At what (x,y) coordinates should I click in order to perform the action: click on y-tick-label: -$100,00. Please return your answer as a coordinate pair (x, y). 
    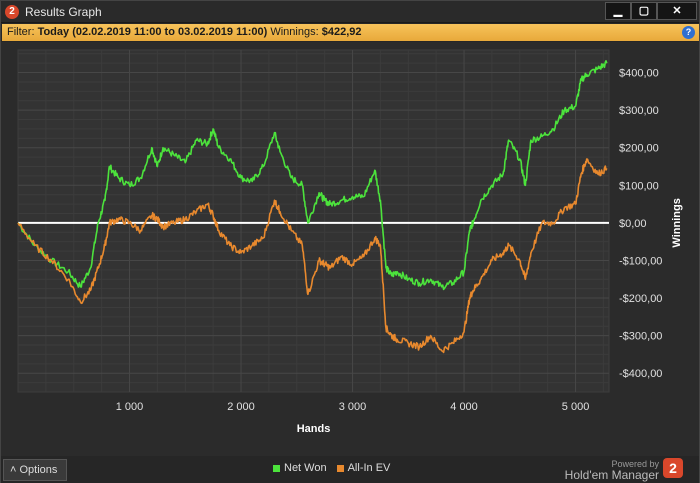
    Looking at the image, I should click on (640, 261).